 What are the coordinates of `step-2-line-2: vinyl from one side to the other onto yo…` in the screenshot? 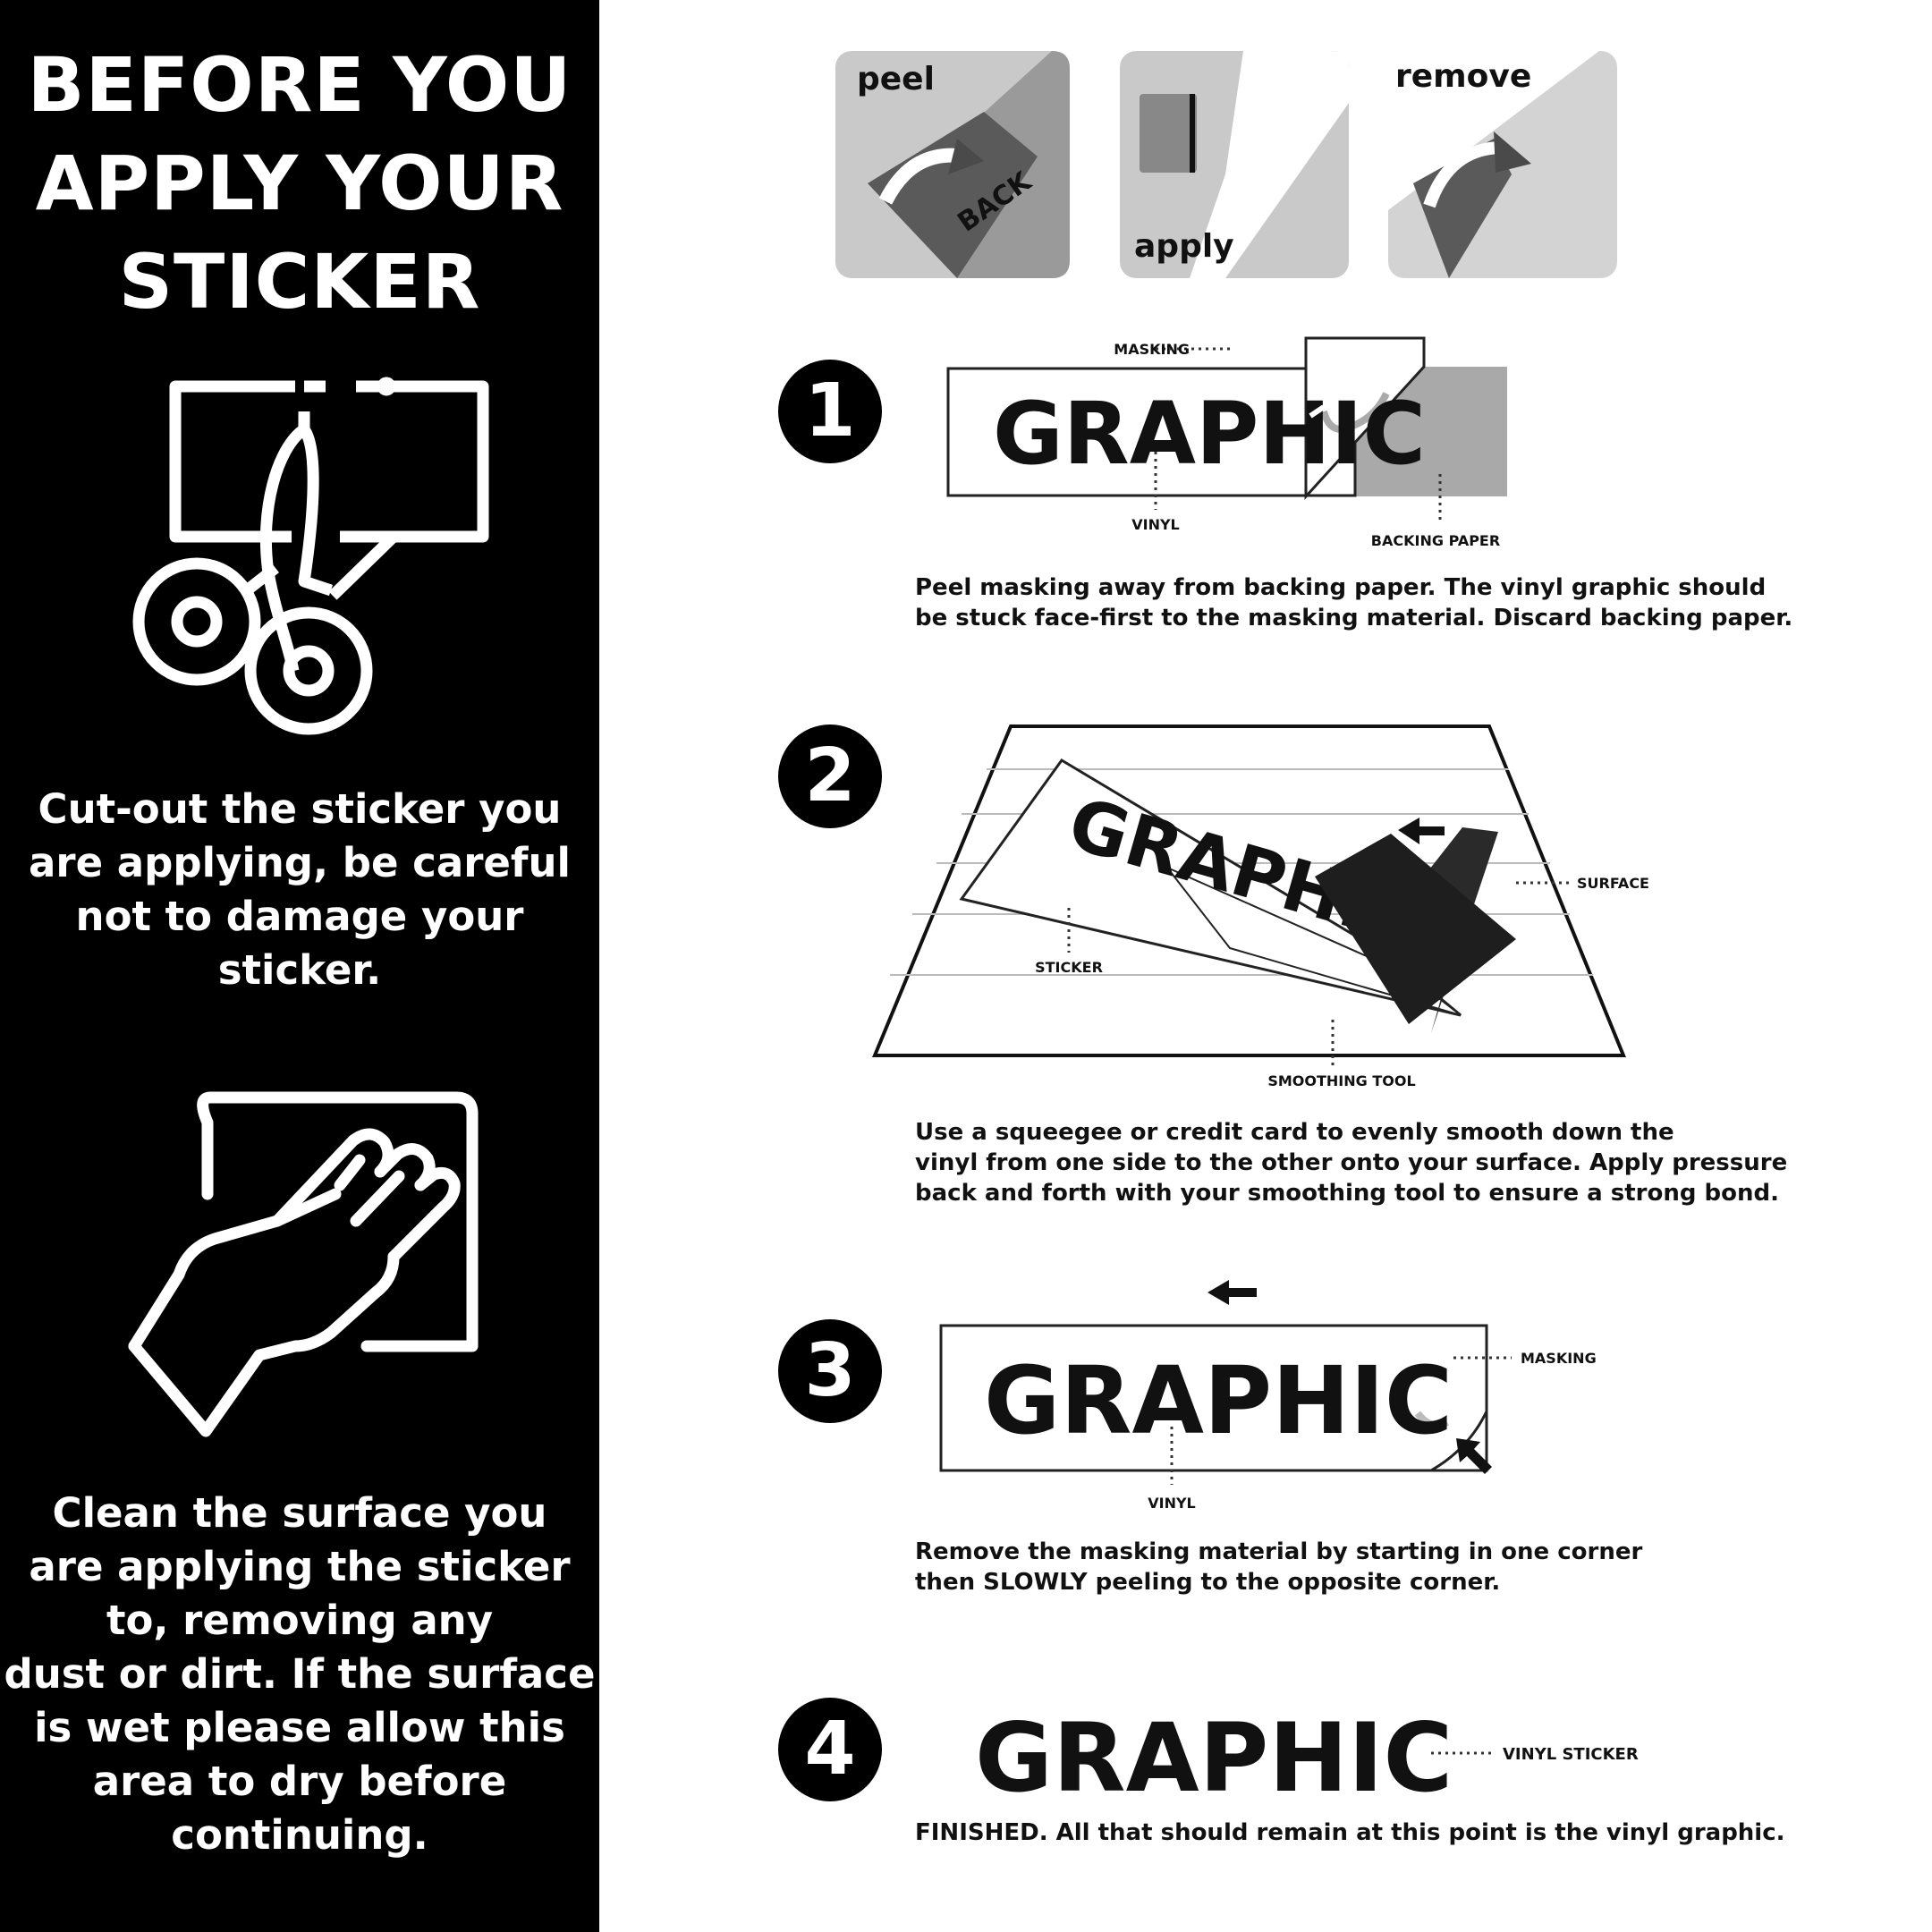 It's located at (1351, 1162).